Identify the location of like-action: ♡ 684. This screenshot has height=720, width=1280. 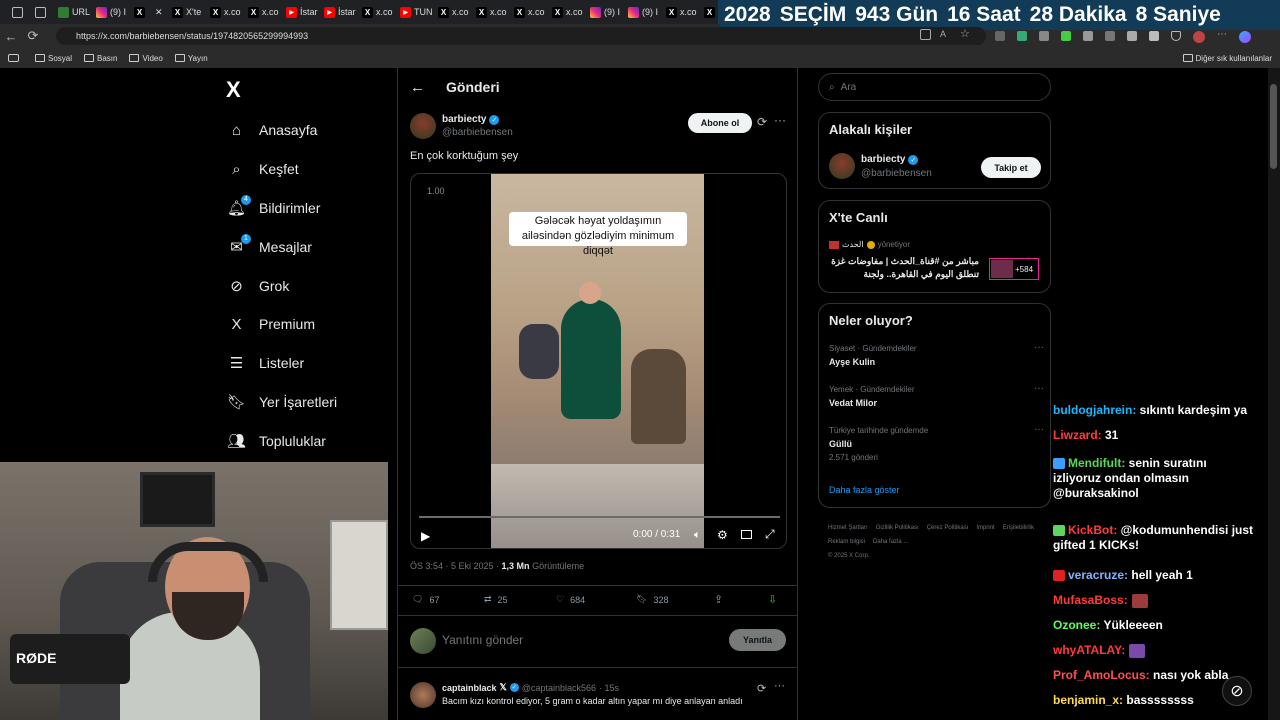
(570, 599).